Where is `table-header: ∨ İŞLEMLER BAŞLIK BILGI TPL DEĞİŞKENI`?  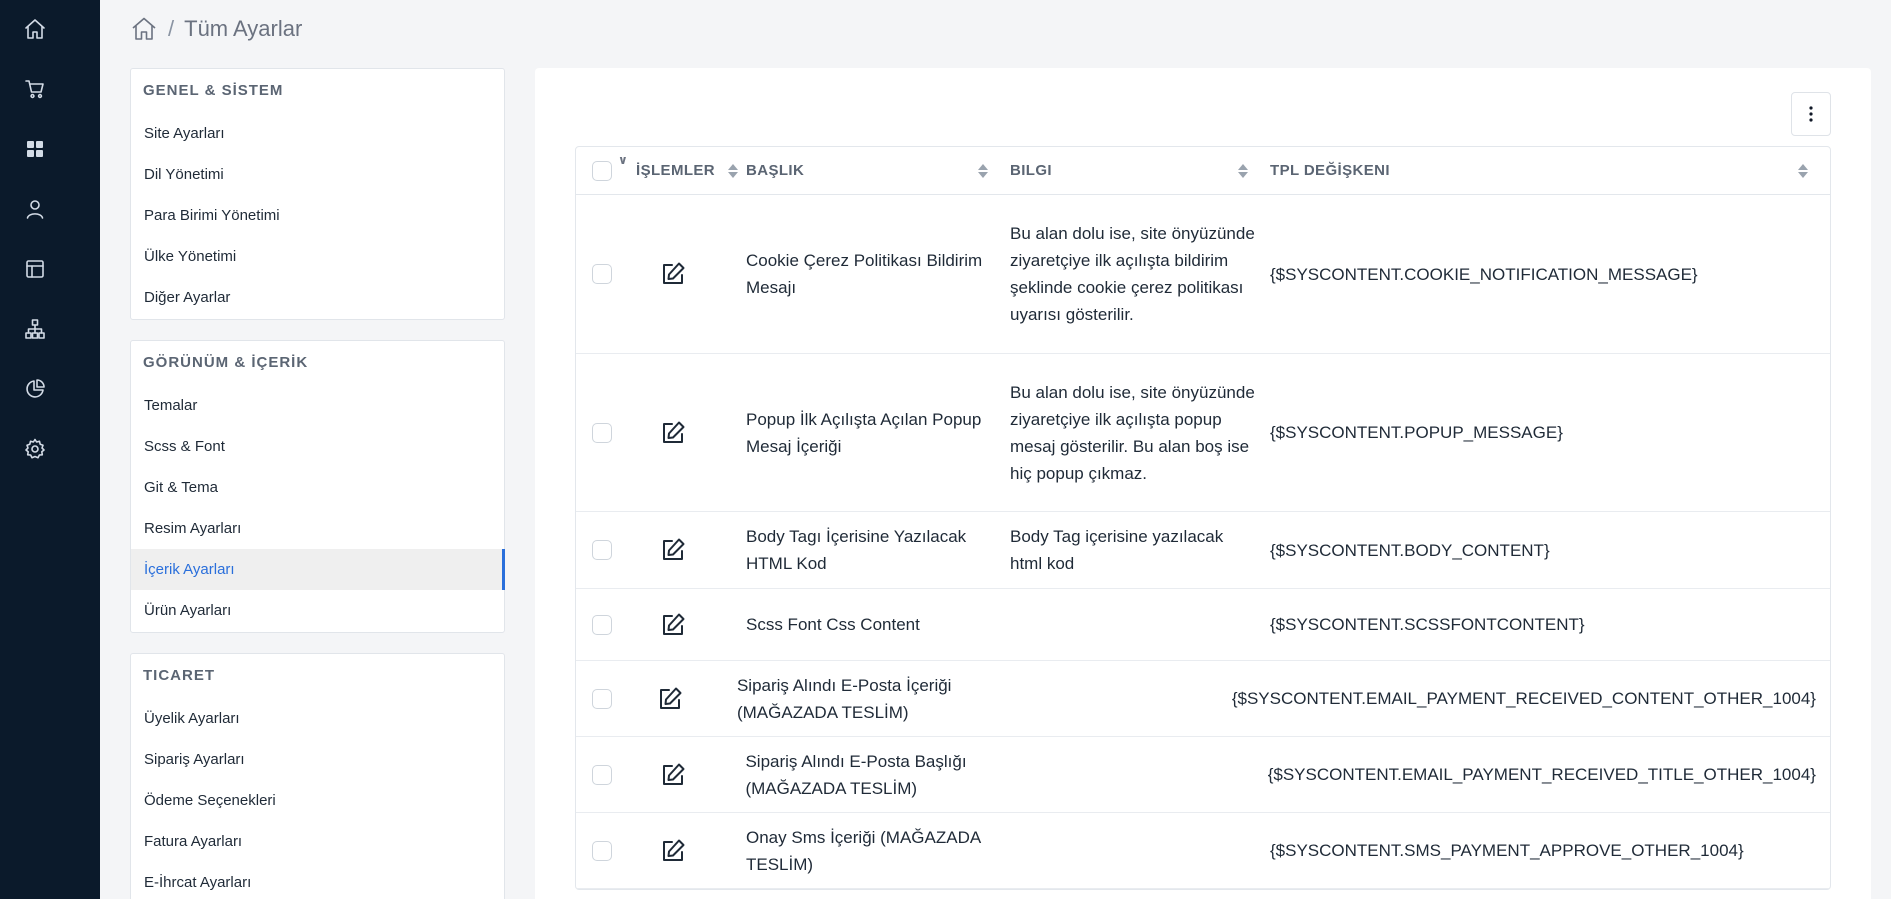
table-header: ∨ İŞLEMLER BAŞLIK BILGI TPL DEĞİŞKENI is located at coordinates (1203, 171).